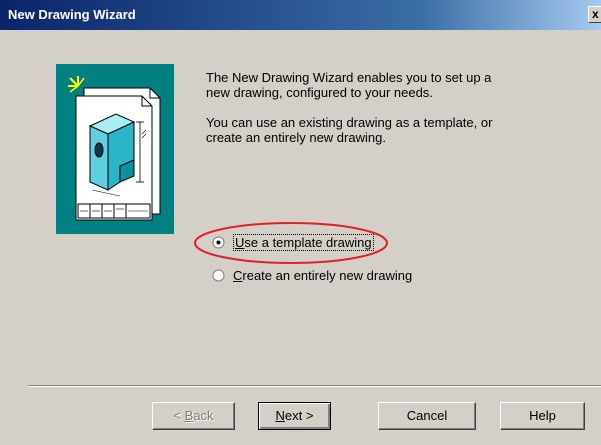 The image size is (601, 445). I want to click on radio-use-template: Use a template drawing, so click(293, 242).